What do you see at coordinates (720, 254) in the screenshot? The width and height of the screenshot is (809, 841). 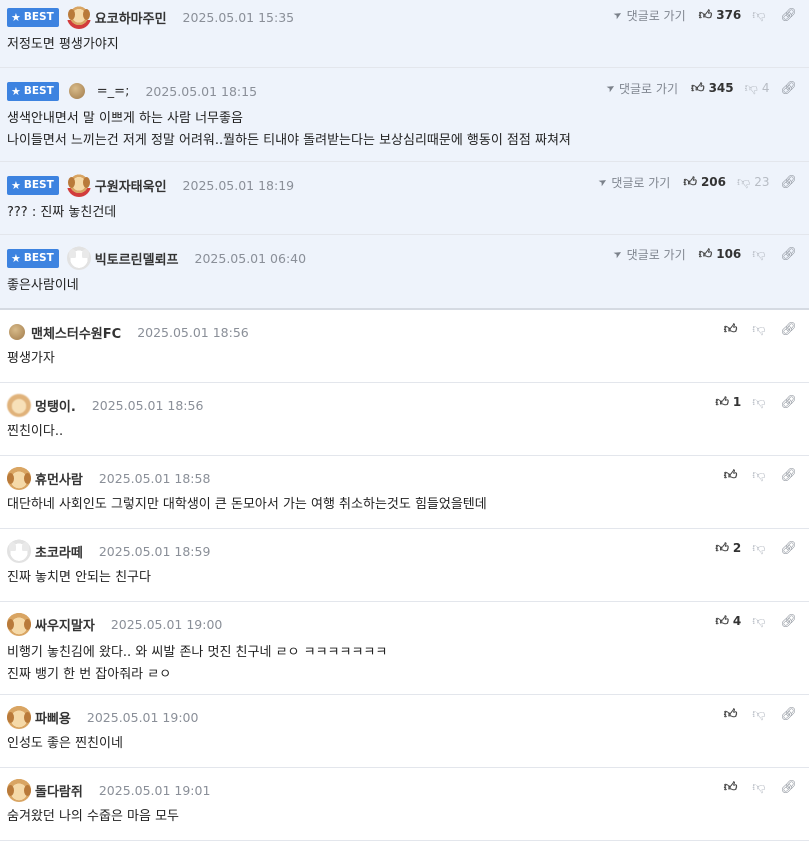 I see `upvote-button: 👍︎ 106` at bounding box center [720, 254].